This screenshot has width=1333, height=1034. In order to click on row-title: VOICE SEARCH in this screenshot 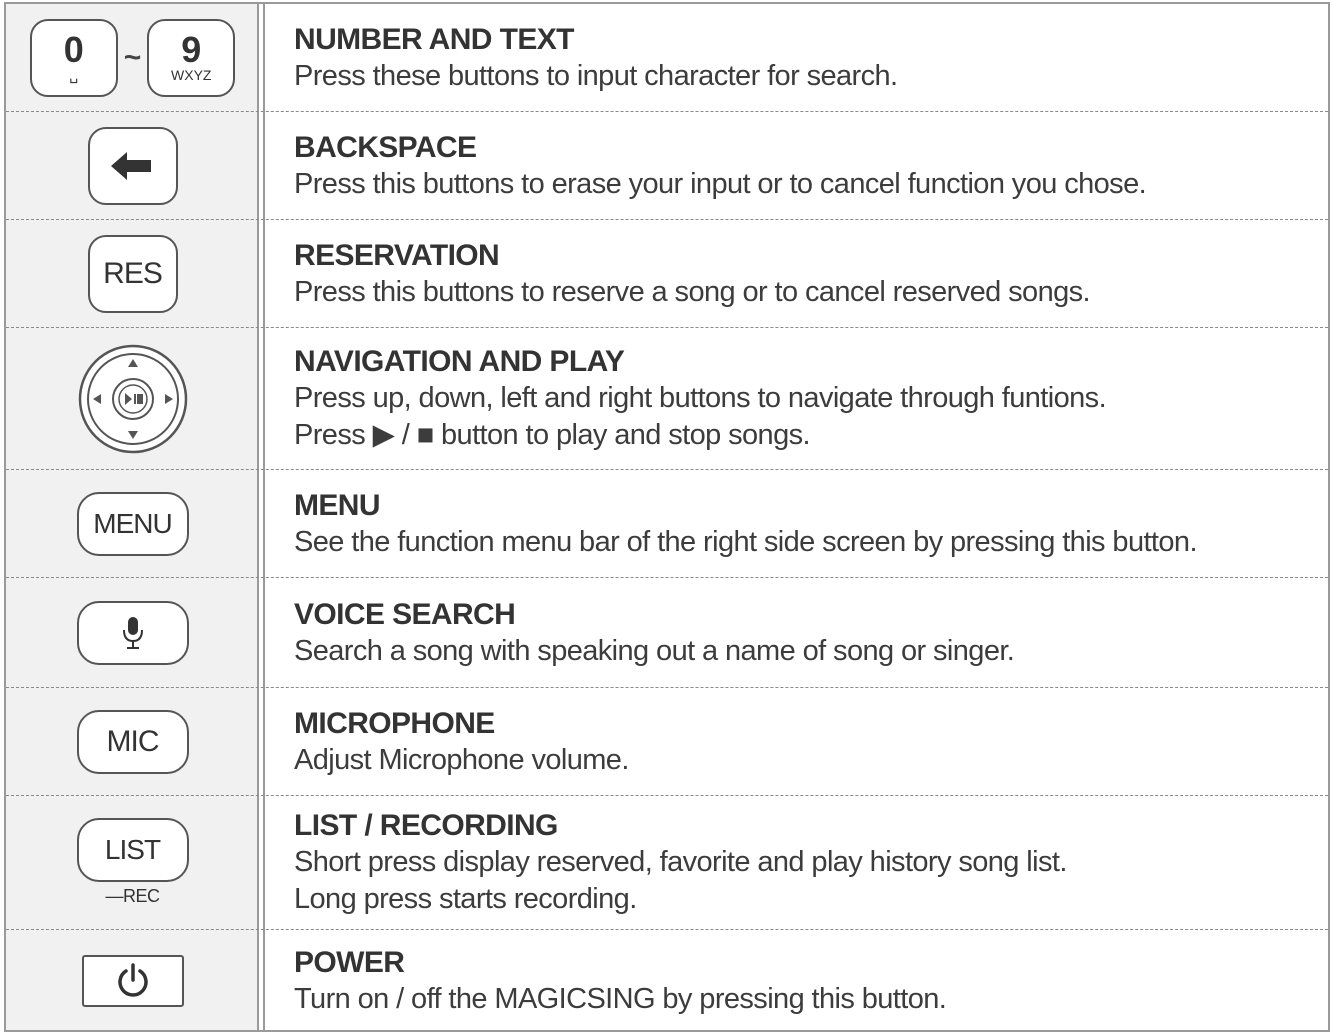, I will do `click(405, 614)`.